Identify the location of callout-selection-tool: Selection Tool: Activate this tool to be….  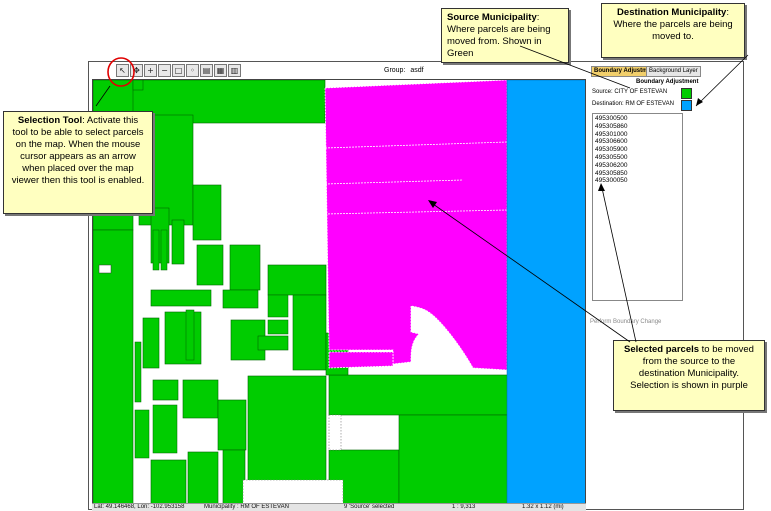
(78, 162).